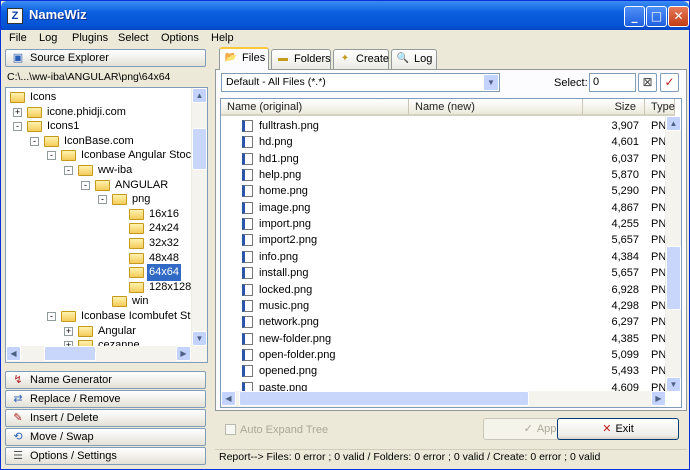 This screenshot has width=690, height=470. What do you see at coordinates (183, 353) in the screenshot?
I see `scroll-right-icon: ▶` at bounding box center [183, 353].